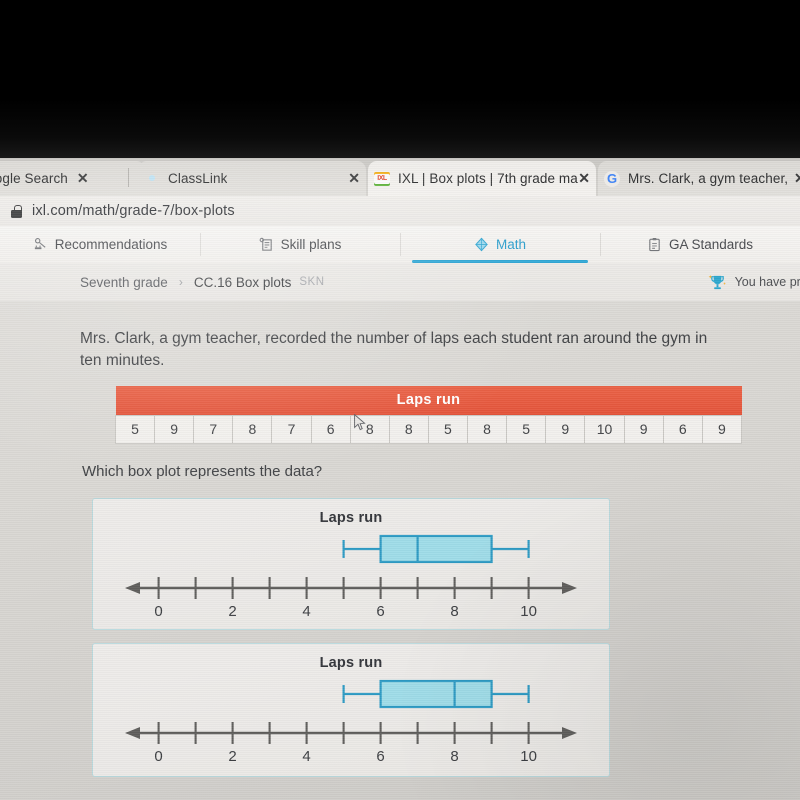 This screenshot has height=800, width=800. I want to click on browser-tab-mrs-clark: Mrs. Clark, a gym teacher, record ✕, so click(699, 178).